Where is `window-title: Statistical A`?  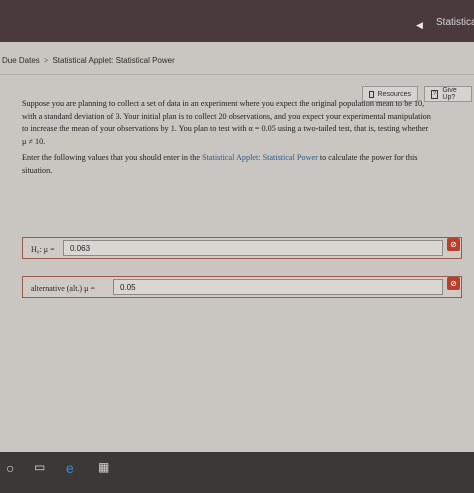 window-title: Statistical A is located at coordinates (455, 22).